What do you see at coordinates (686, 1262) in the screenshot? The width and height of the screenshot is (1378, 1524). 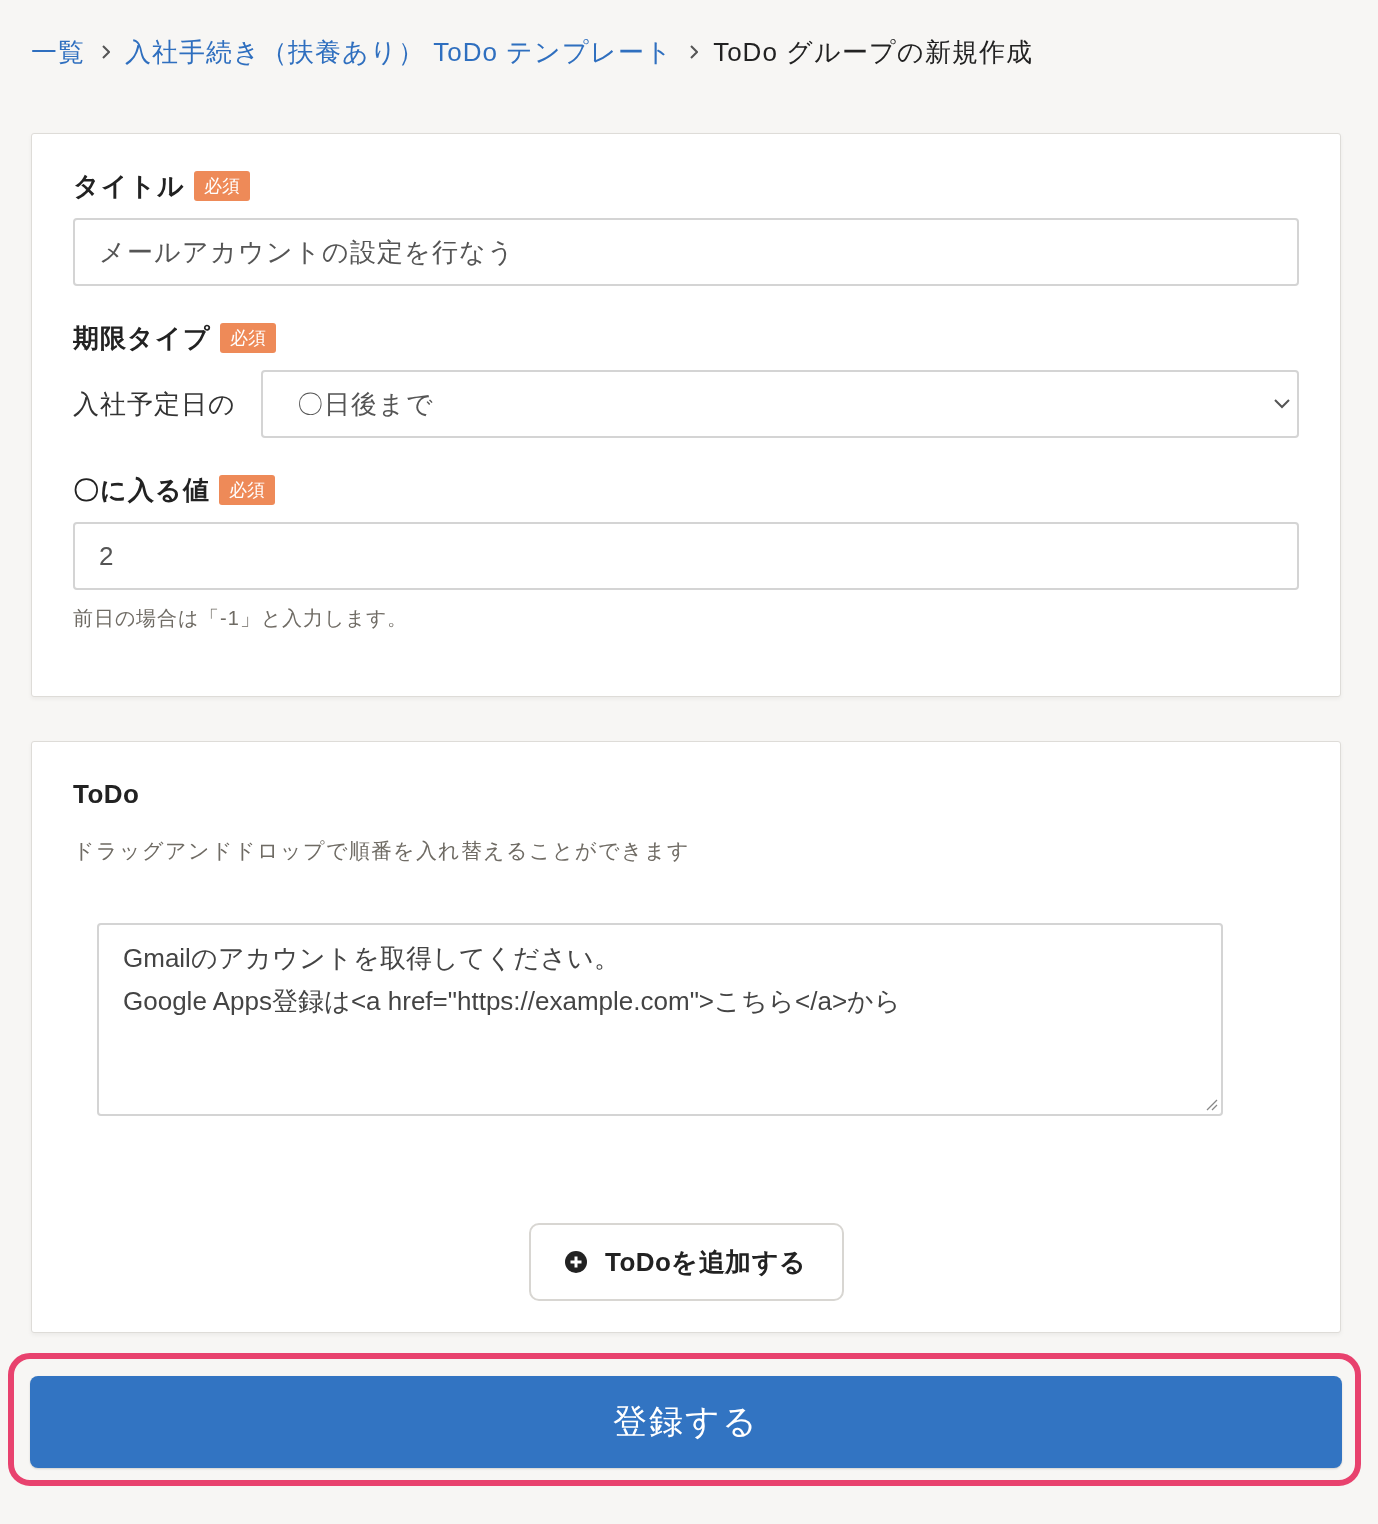 I see `add-todo-button: ToDoを追加する` at bounding box center [686, 1262].